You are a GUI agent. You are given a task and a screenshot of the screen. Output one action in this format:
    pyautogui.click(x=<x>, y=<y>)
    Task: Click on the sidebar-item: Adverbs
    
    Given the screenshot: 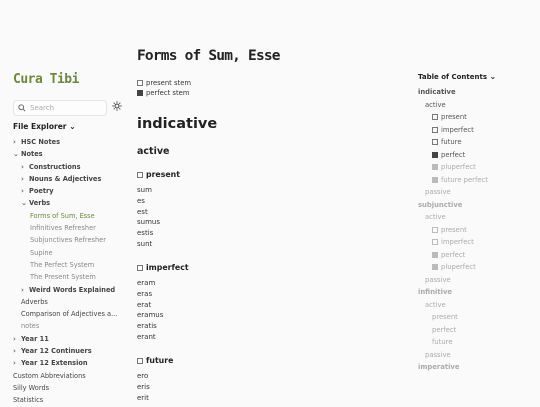 What is the action you would take?
    pyautogui.click(x=73, y=302)
    